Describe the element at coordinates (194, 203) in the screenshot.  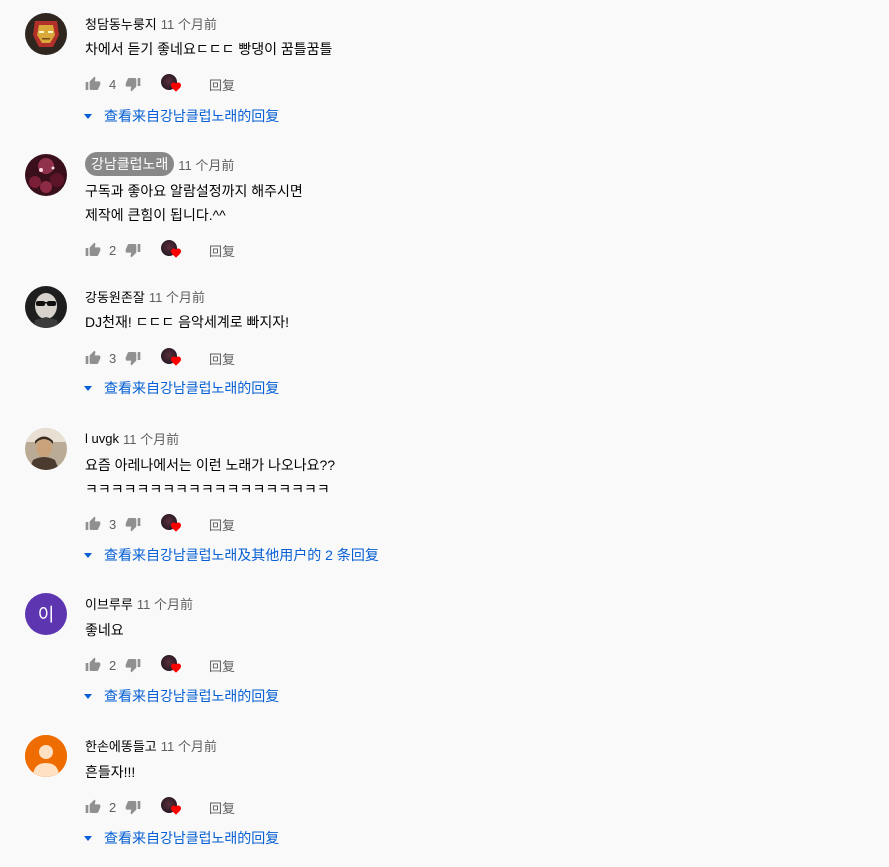
I see `comment-text: 구독과 좋아요 알람설정까지 해주시면 제작에 큰힘이 됩니다.^^` at that location.